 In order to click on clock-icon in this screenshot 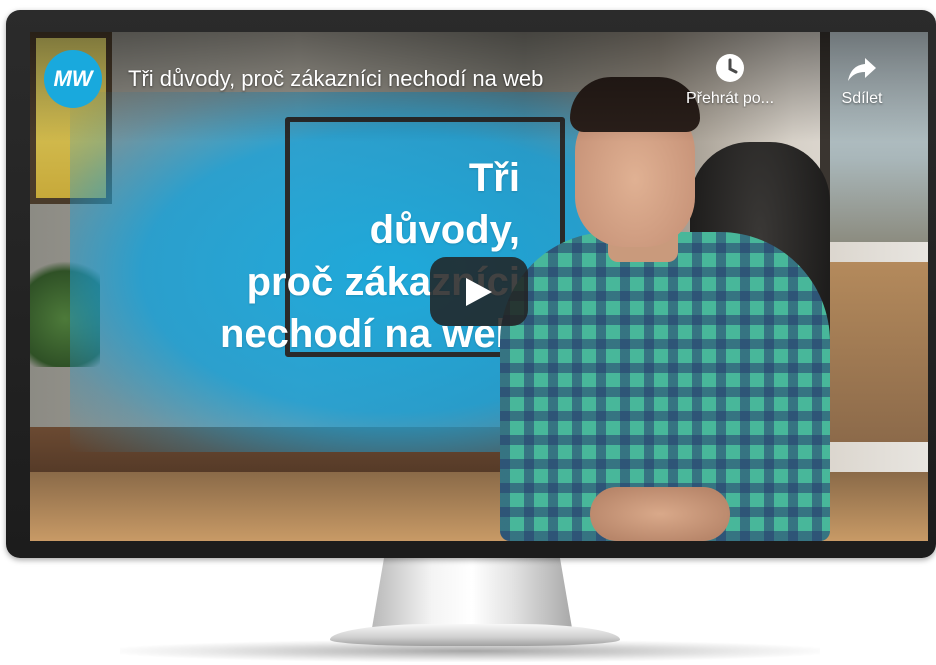, I will do `click(730, 68)`.